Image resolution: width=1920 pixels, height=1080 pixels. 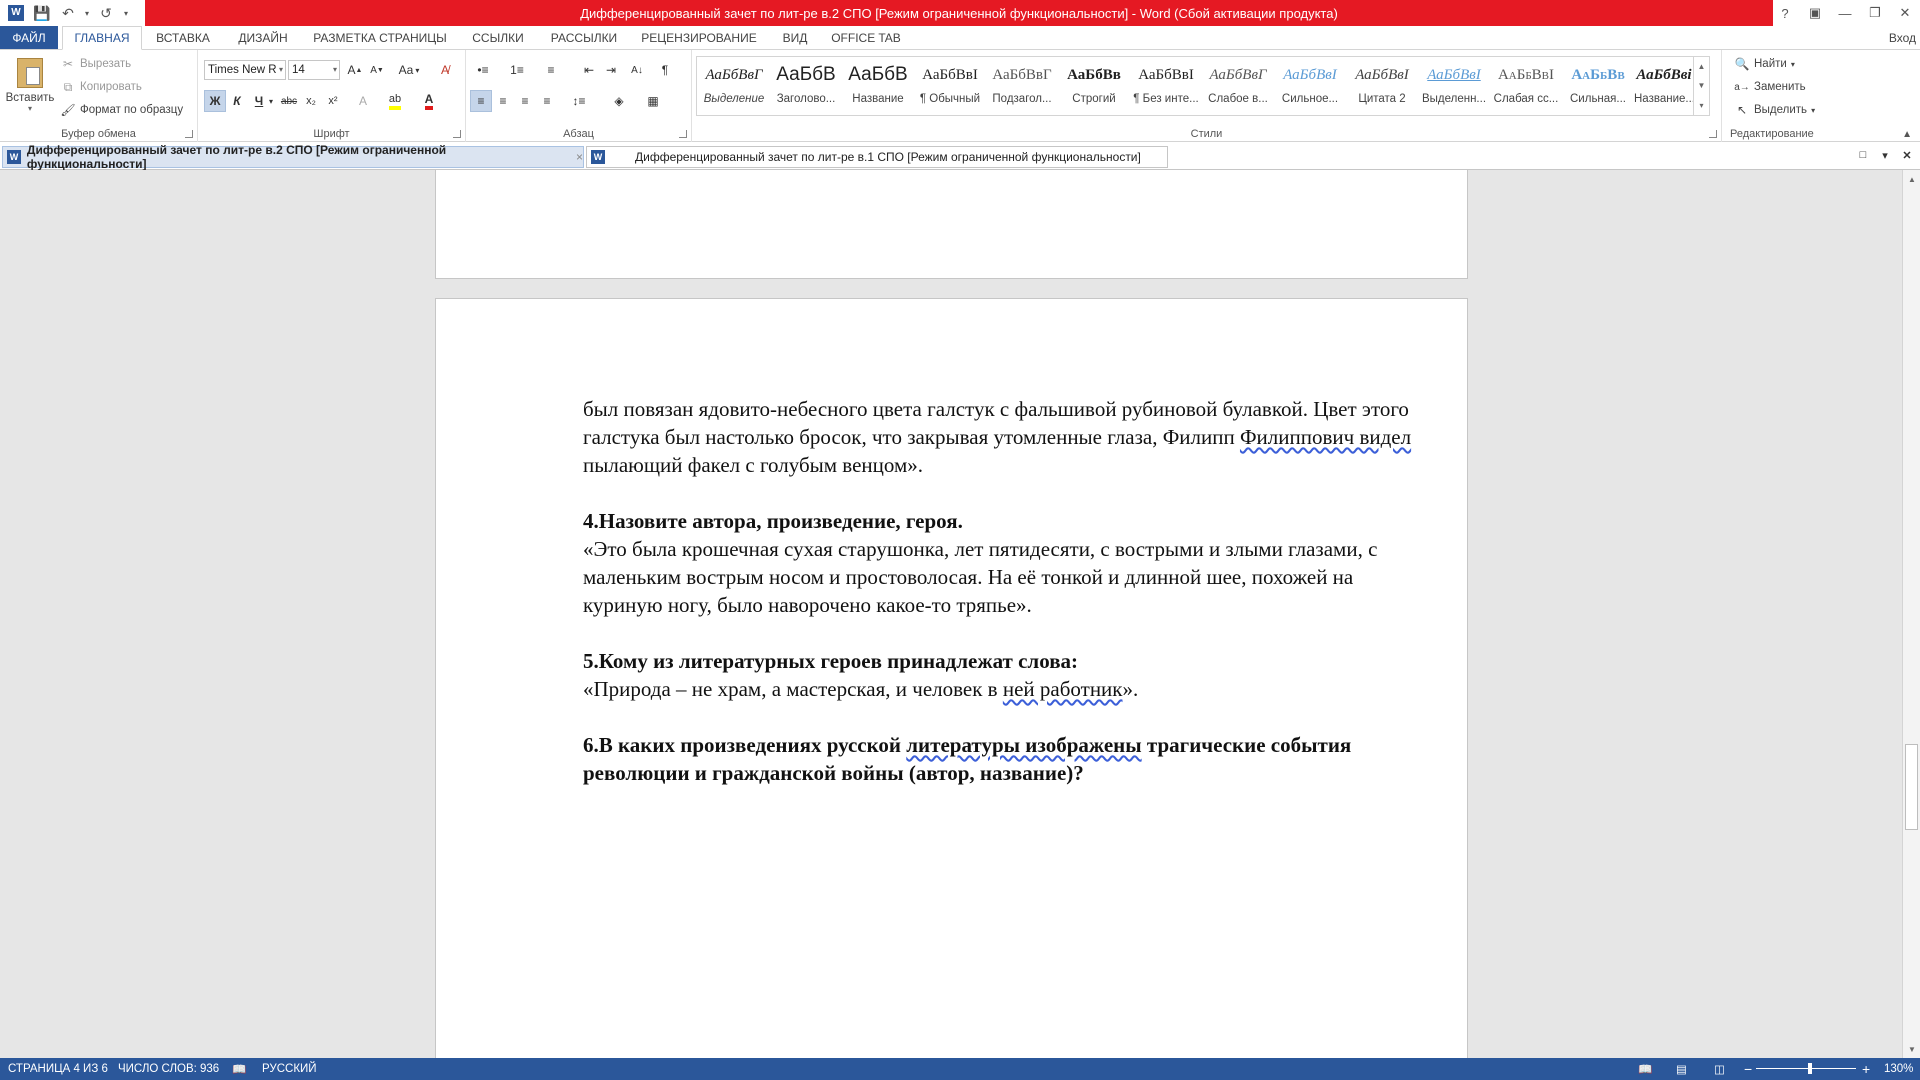 I want to click on word-count: ЧИСЛО СЛОВ: 936, so click(x=168, y=1069).